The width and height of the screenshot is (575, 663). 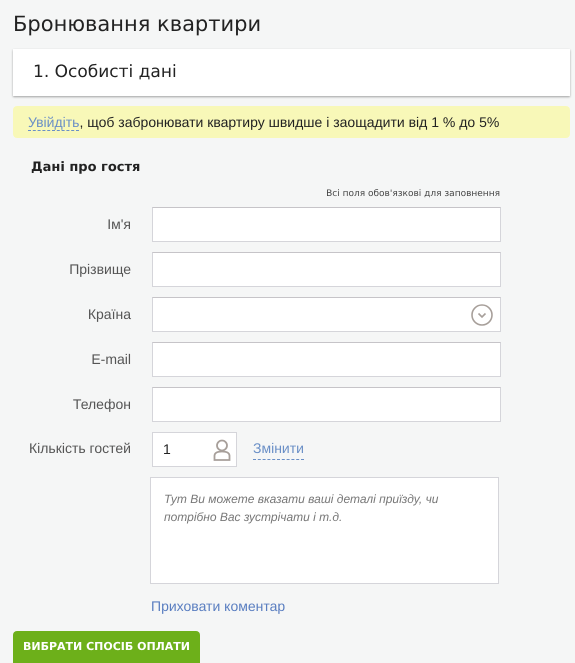 What do you see at coordinates (110, 360) in the screenshot?
I see `field-label: E-mail` at bounding box center [110, 360].